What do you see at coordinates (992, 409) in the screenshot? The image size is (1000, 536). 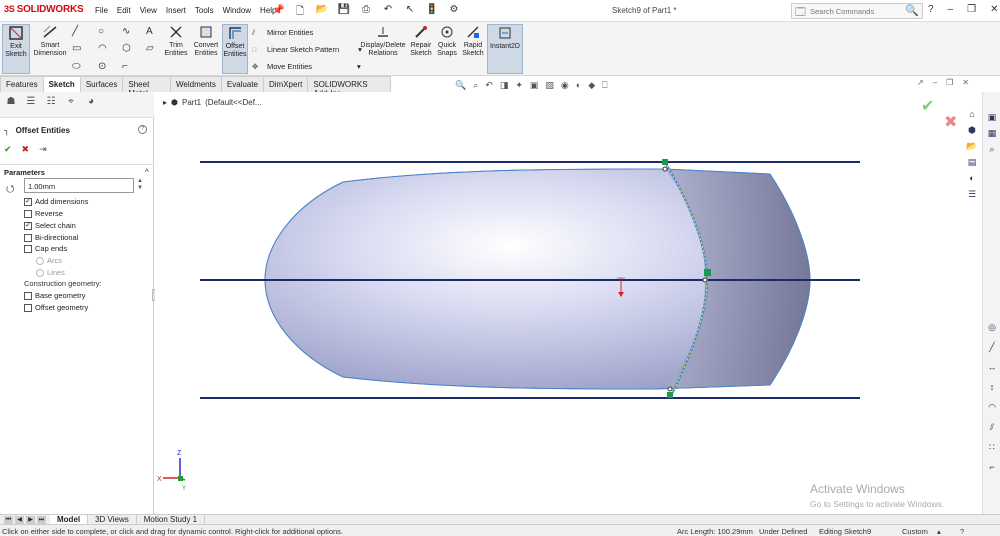 I see `arc-tool-icon: ◠` at bounding box center [992, 409].